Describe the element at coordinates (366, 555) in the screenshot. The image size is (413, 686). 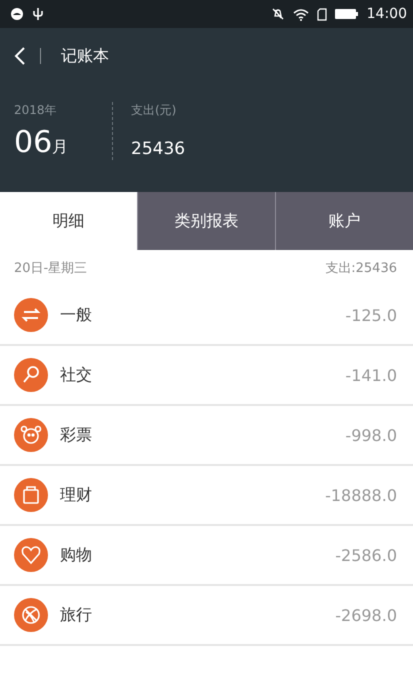
I see `amount: -2586.0` at that location.